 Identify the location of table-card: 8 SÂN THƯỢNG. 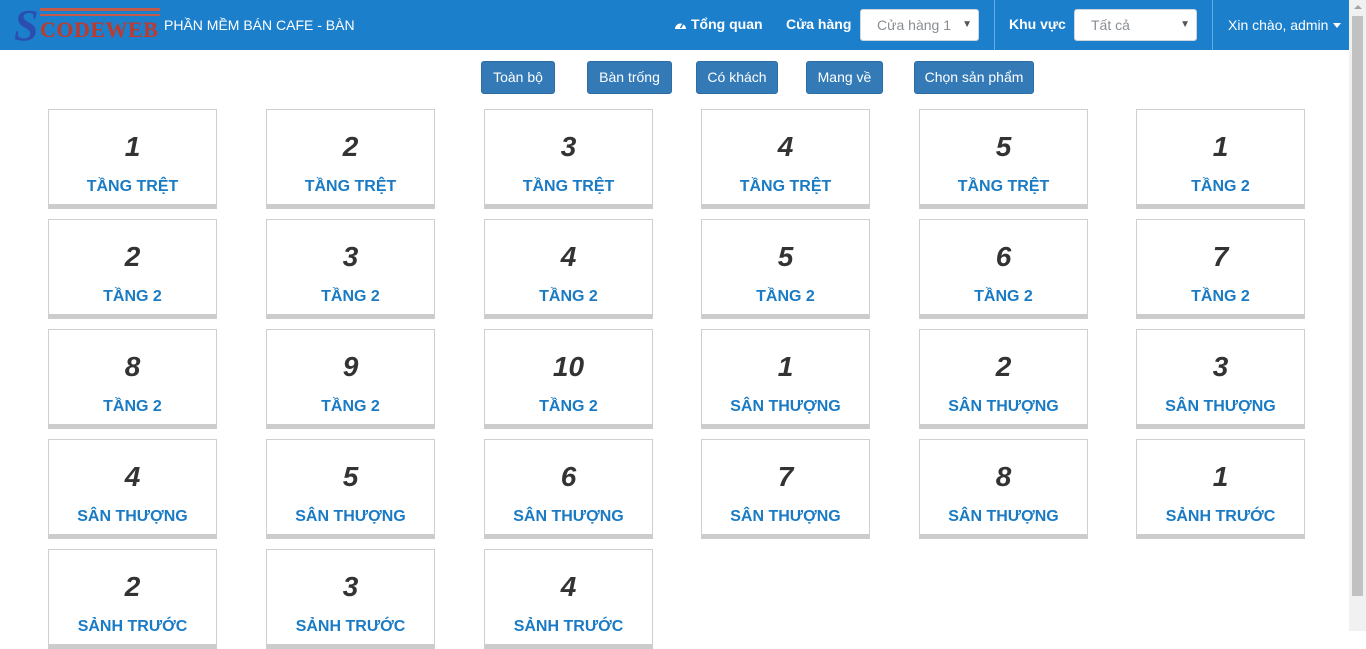
(1003, 489).